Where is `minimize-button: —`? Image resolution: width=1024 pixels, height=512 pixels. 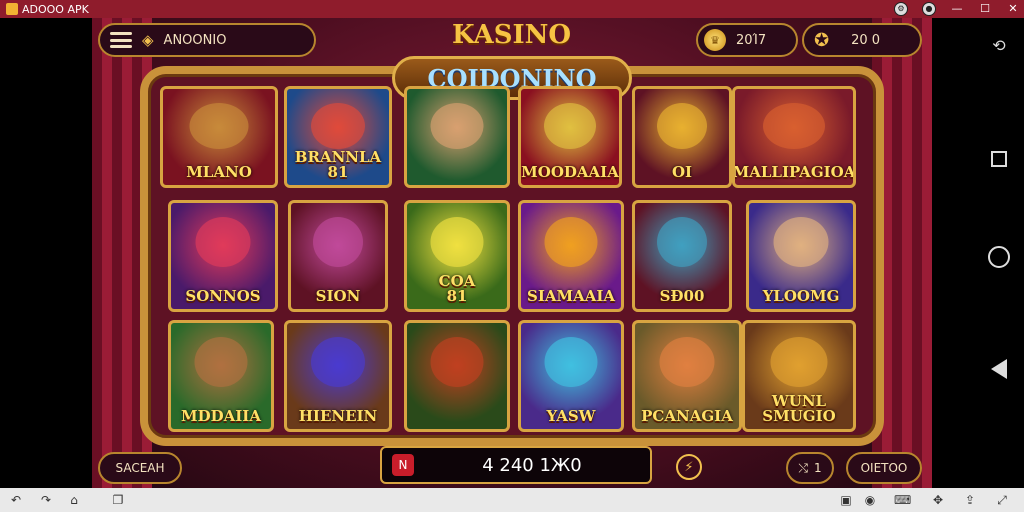 minimize-button: — is located at coordinates (957, 9).